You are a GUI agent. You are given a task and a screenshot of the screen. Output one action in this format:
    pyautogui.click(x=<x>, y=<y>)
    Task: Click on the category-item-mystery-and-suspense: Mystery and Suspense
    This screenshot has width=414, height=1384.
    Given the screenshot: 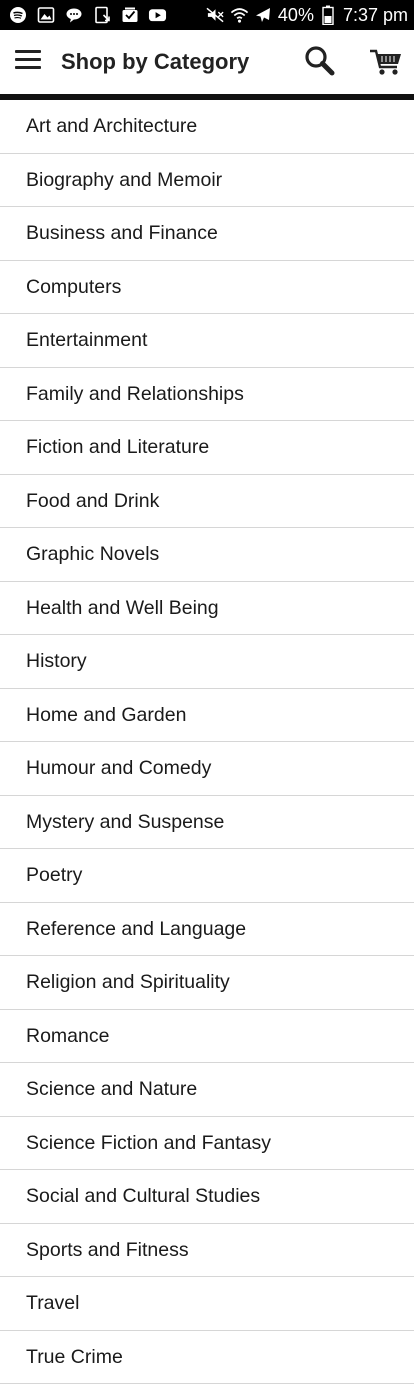 What is the action you would take?
    pyautogui.click(x=207, y=823)
    